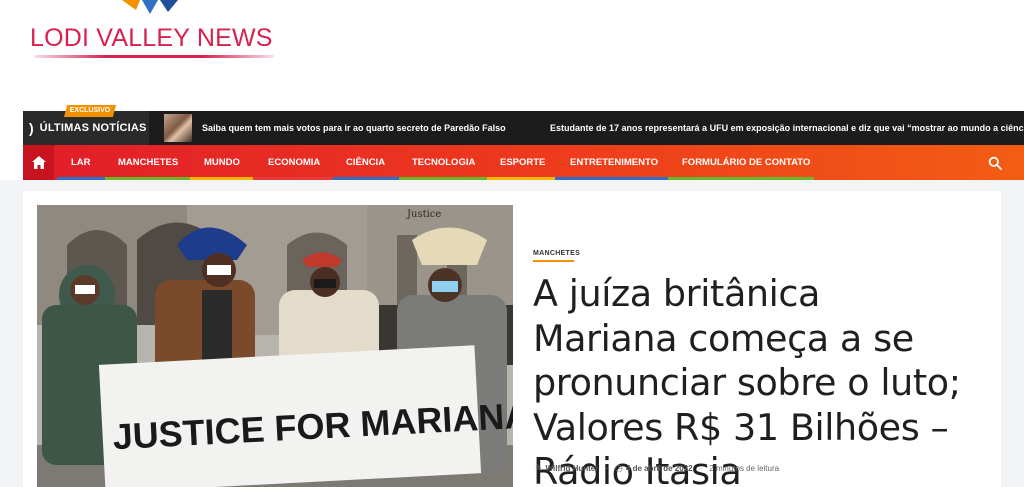 This screenshot has width=1024, height=487. I want to click on nav-item-economia: ECONOMIA, so click(294, 162).